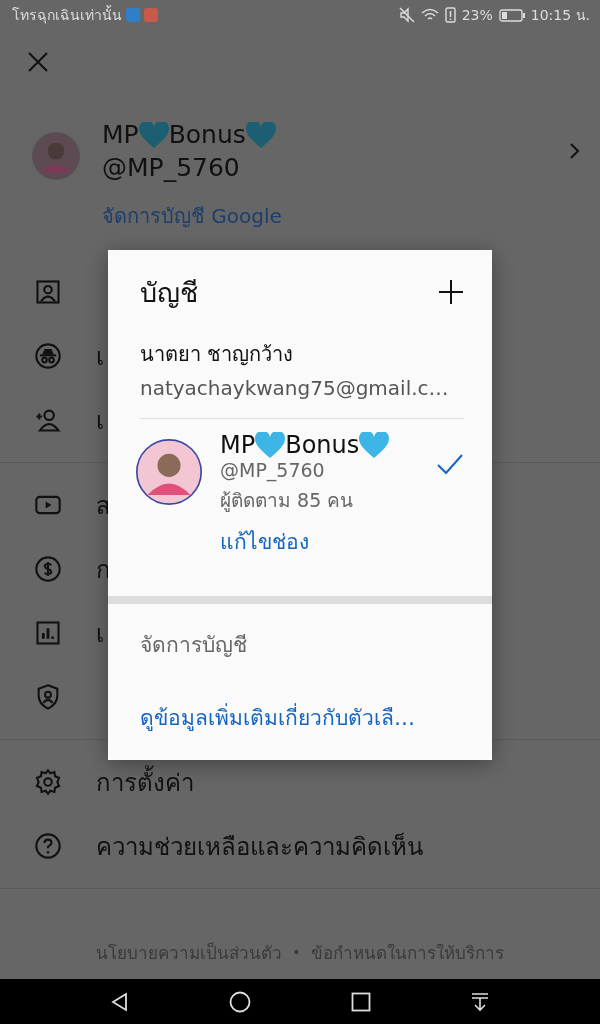 The width and height of the screenshot is (600, 1024). I want to click on status-text: โทรฉุกเฉินเท่านั้น, so click(67, 15).